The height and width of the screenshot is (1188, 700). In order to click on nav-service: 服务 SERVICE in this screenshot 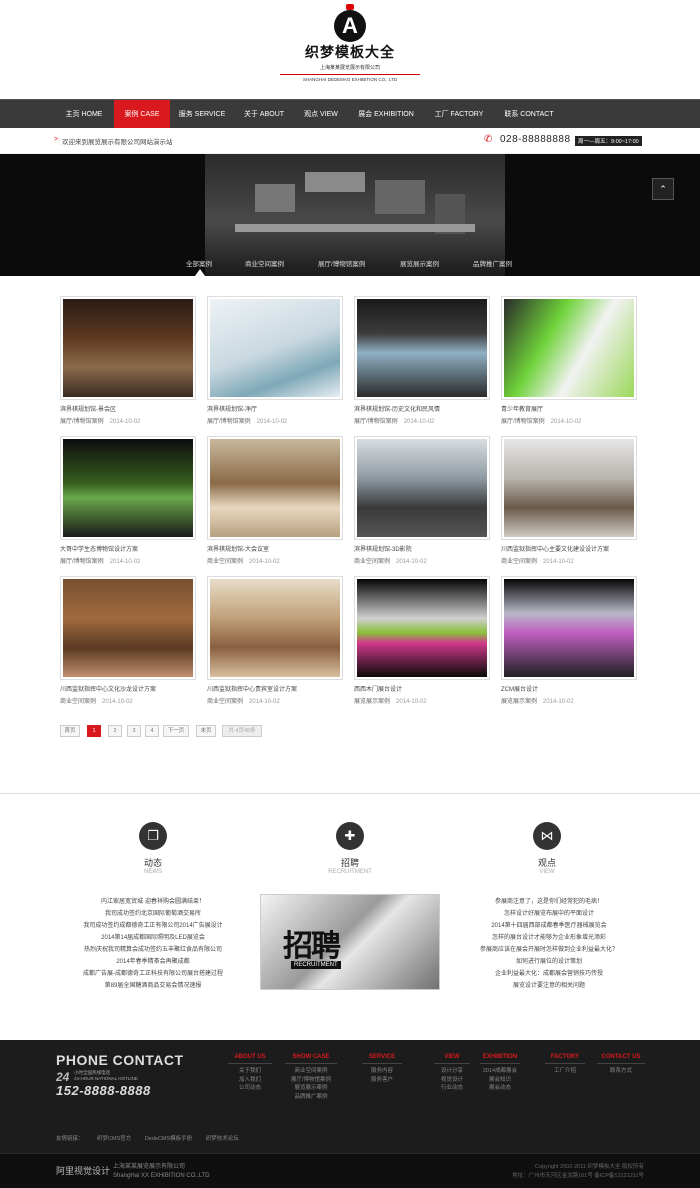, I will do `click(202, 114)`.